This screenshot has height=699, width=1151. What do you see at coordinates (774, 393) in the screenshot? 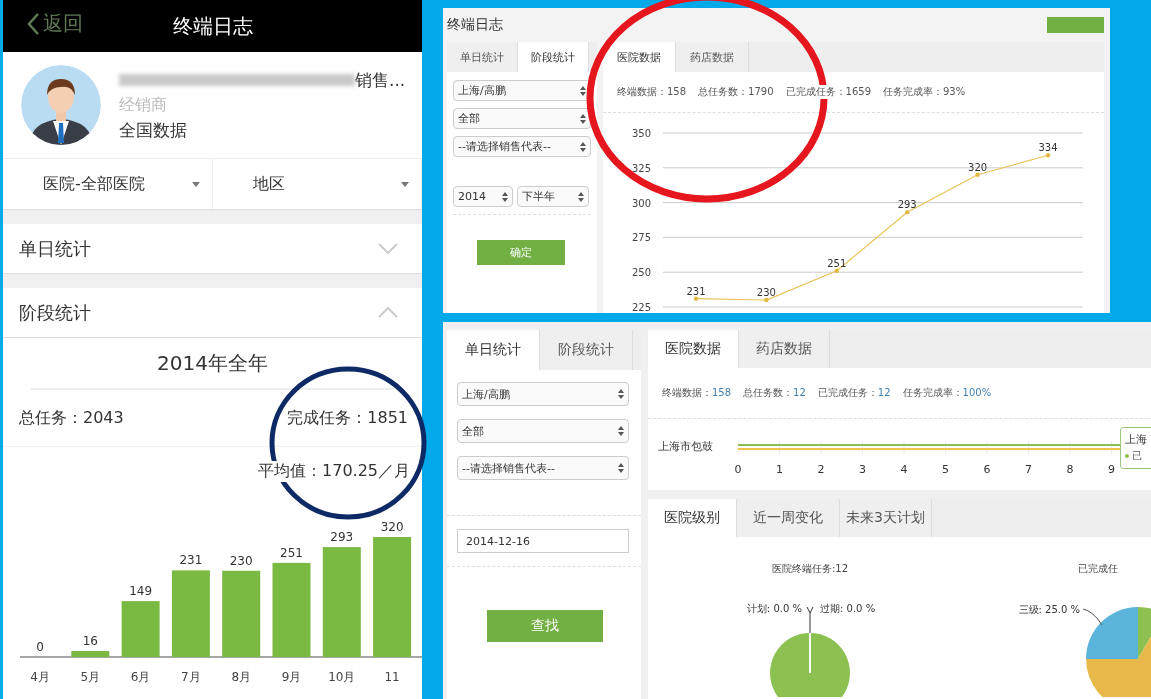
I see `stat-text: 总任务数：12` at bounding box center [774, 393].